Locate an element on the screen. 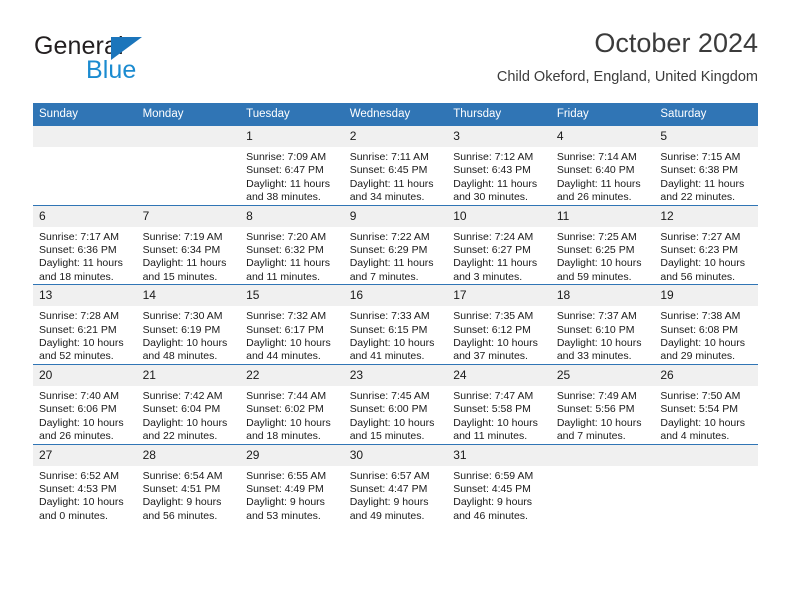  sunset-text: Sunset: 6:10 PM is located at coordinates (595, 329).